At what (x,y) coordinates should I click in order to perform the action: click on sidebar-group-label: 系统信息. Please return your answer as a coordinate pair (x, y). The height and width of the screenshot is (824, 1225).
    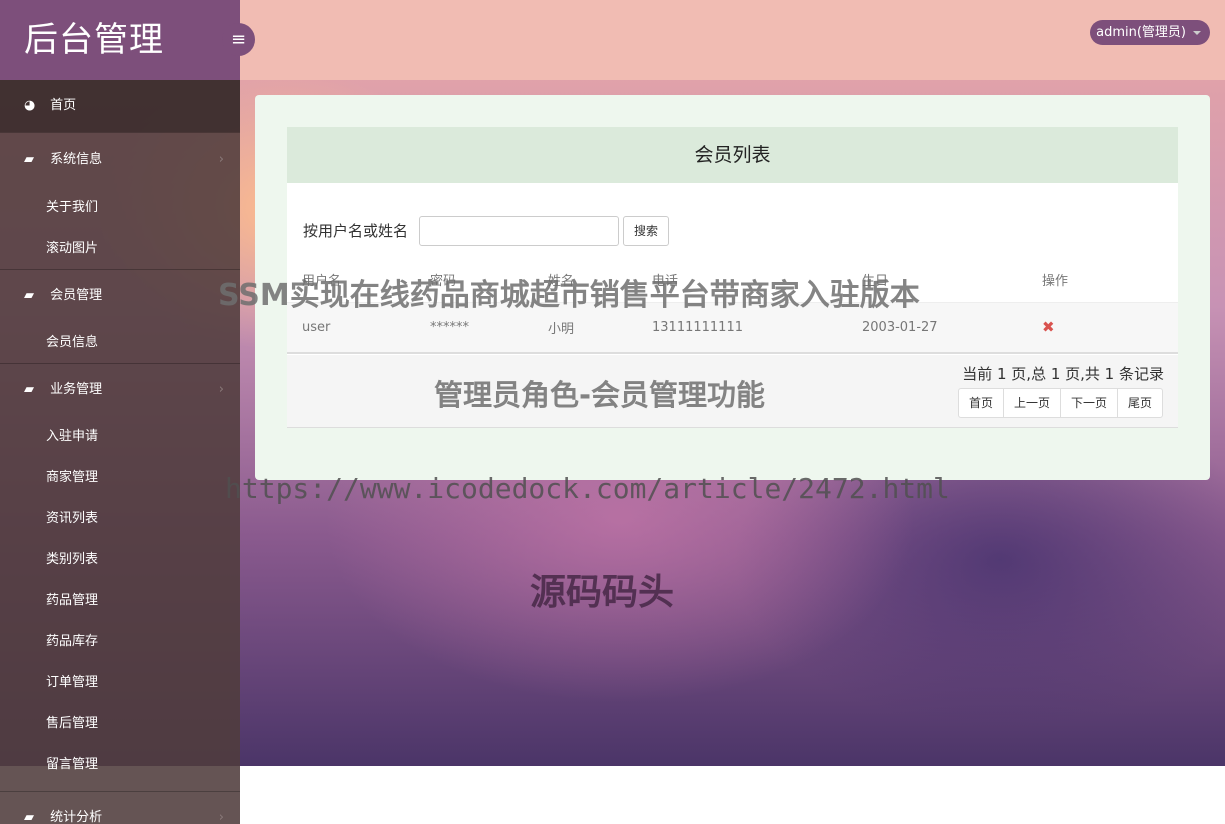
    Looking at the image, I should click on (76, 159).